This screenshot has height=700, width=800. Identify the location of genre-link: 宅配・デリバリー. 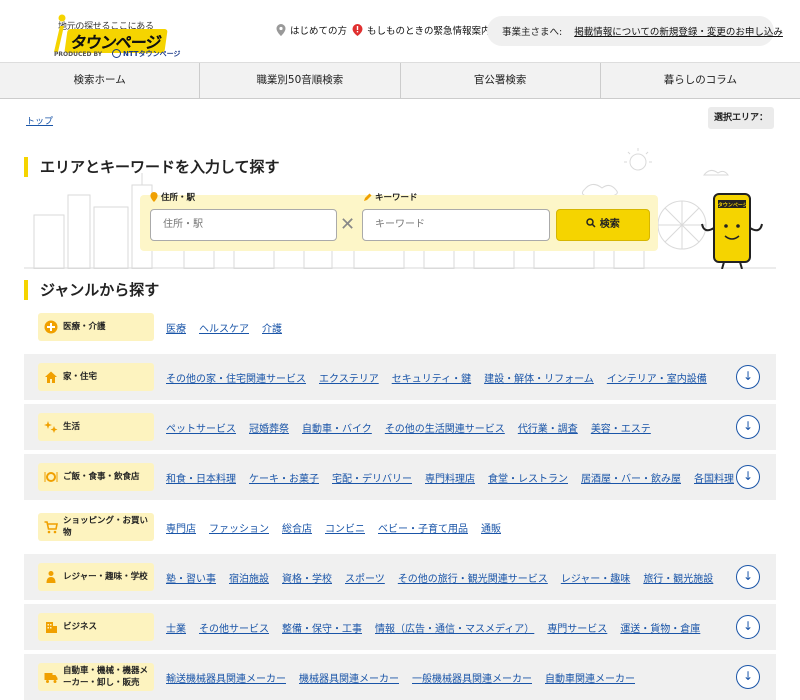
(372, 477).